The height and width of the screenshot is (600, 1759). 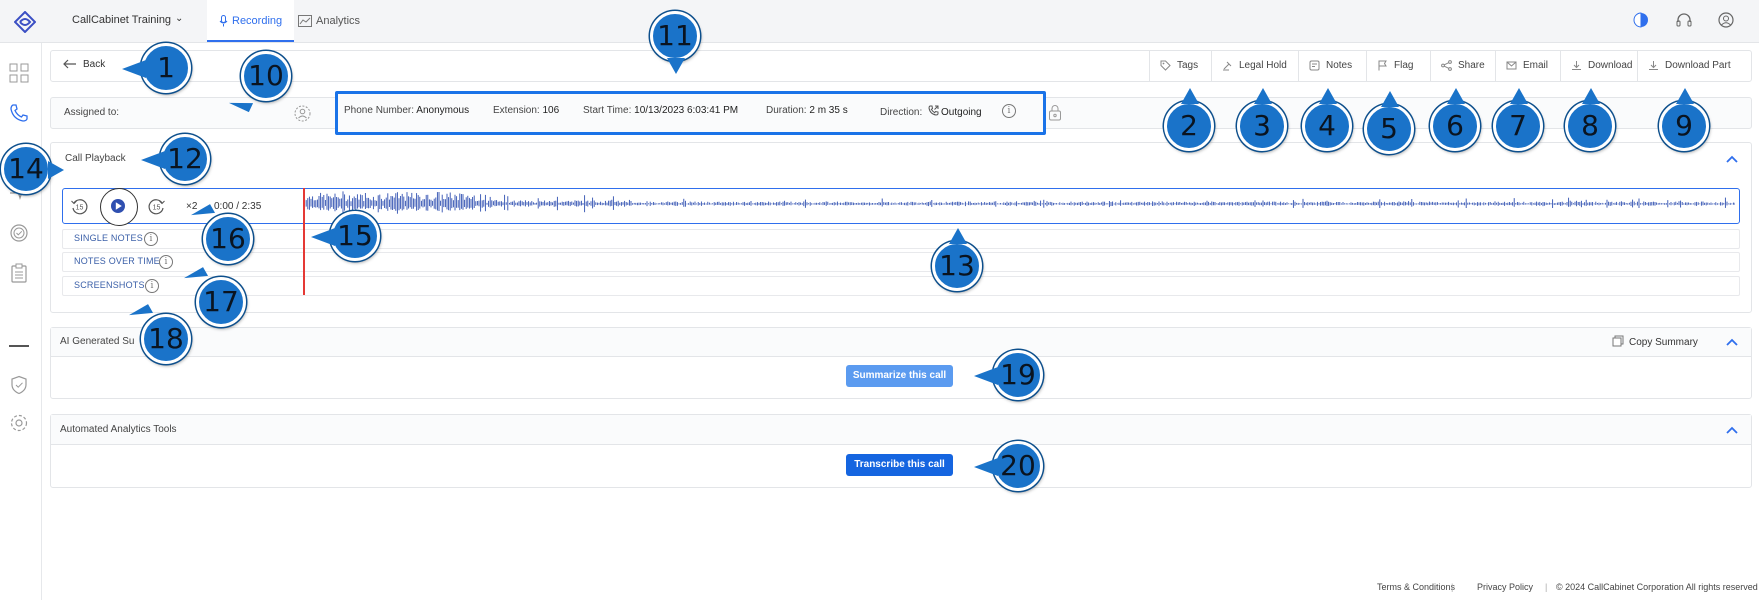 I want to click on share-button: Share, so click(x=1462, y=66).